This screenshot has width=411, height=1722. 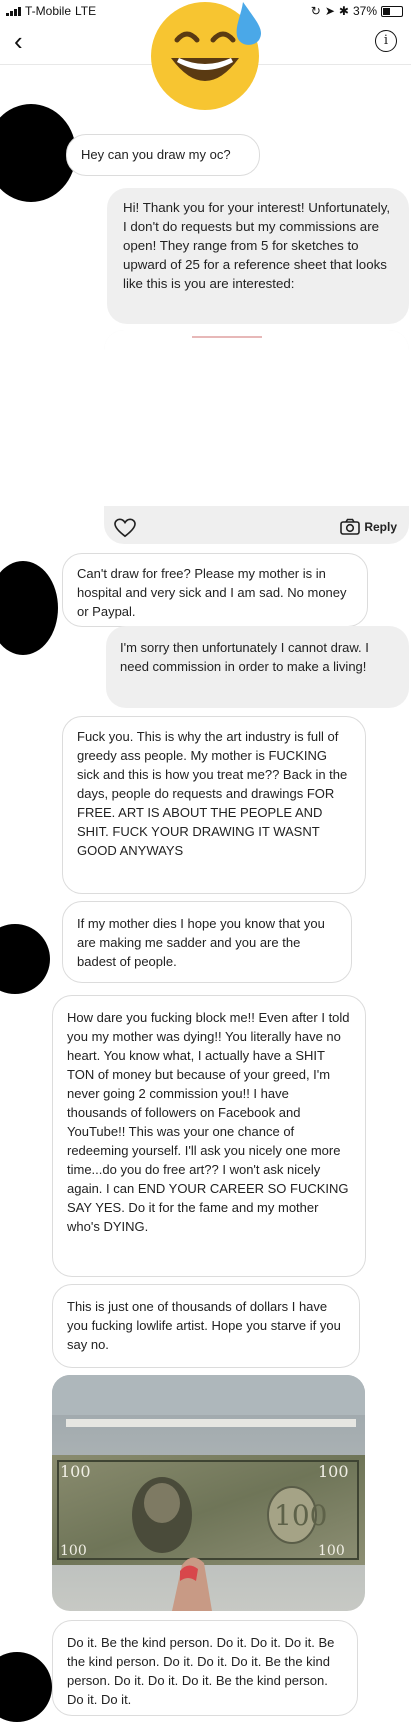 I want to click on reply-button: Reply, so click(x=368, y=526).